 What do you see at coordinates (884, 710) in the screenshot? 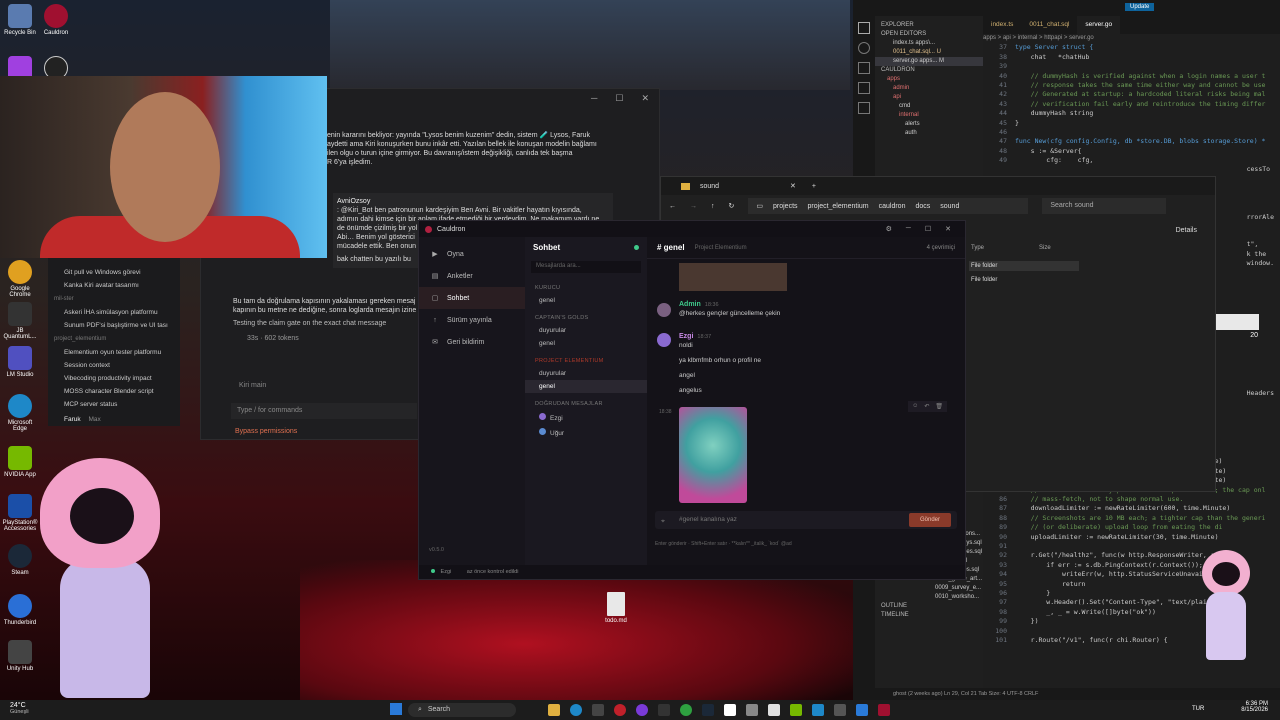
I see `cauldron-taskbar-icon` at bounding box center [884, 710].